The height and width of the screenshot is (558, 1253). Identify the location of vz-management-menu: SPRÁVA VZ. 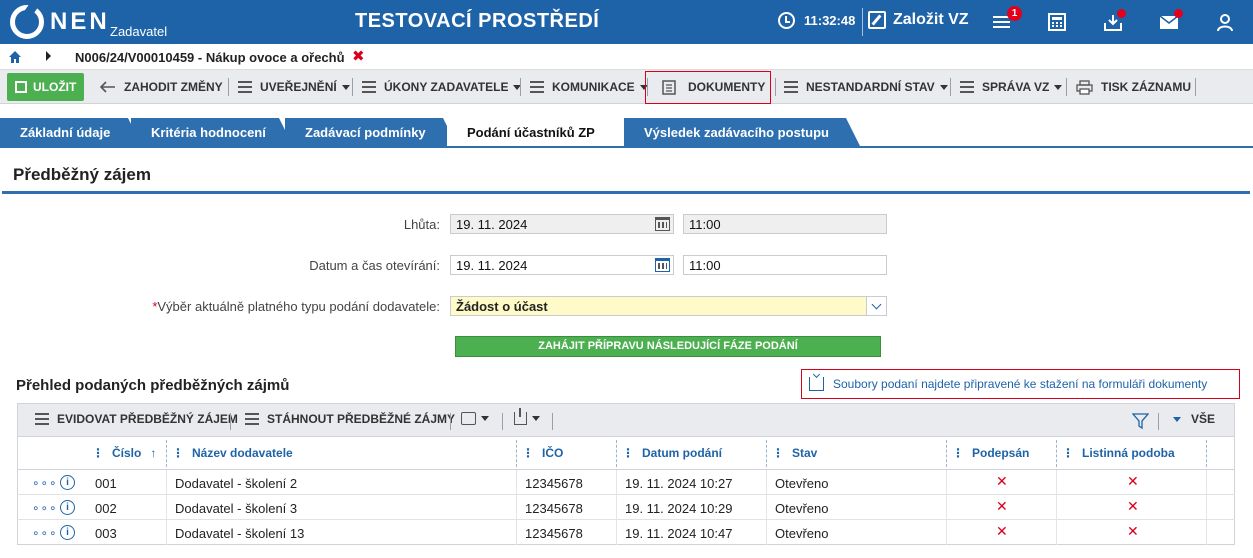
(1011, 87).